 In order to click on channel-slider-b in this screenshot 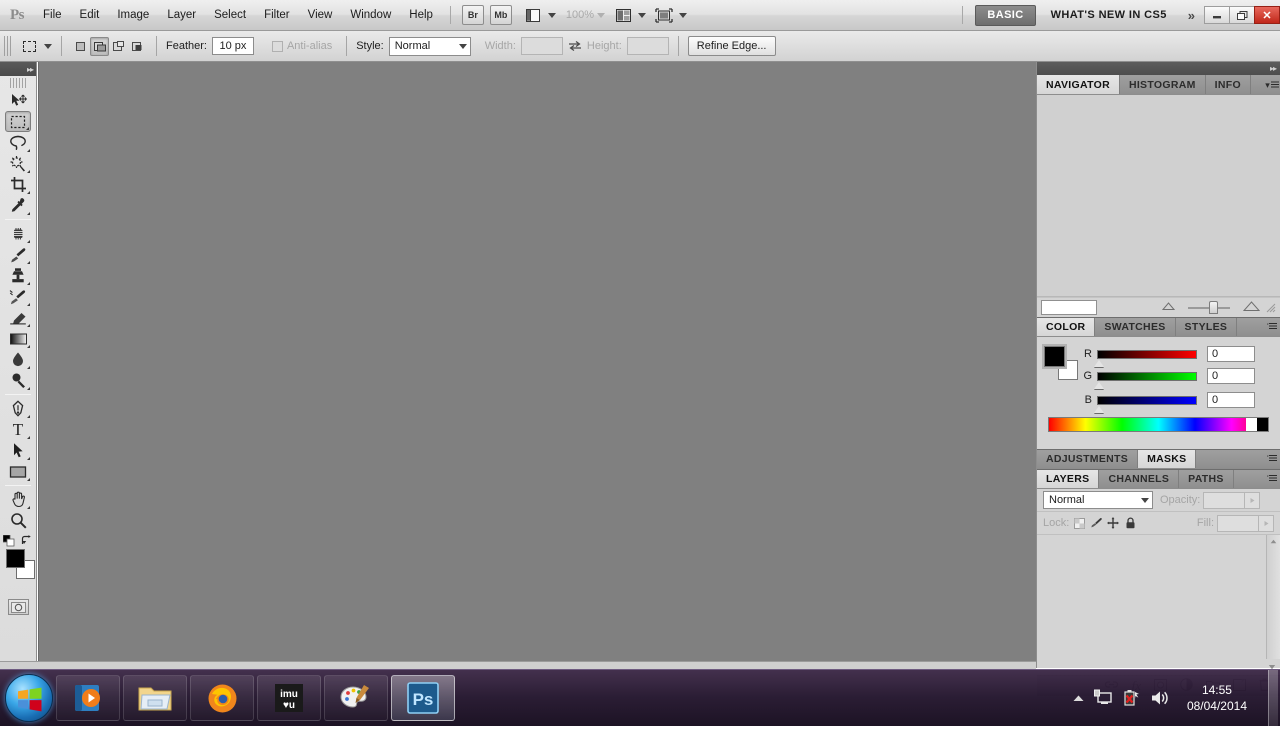, I will do `click(1145, 404)`.